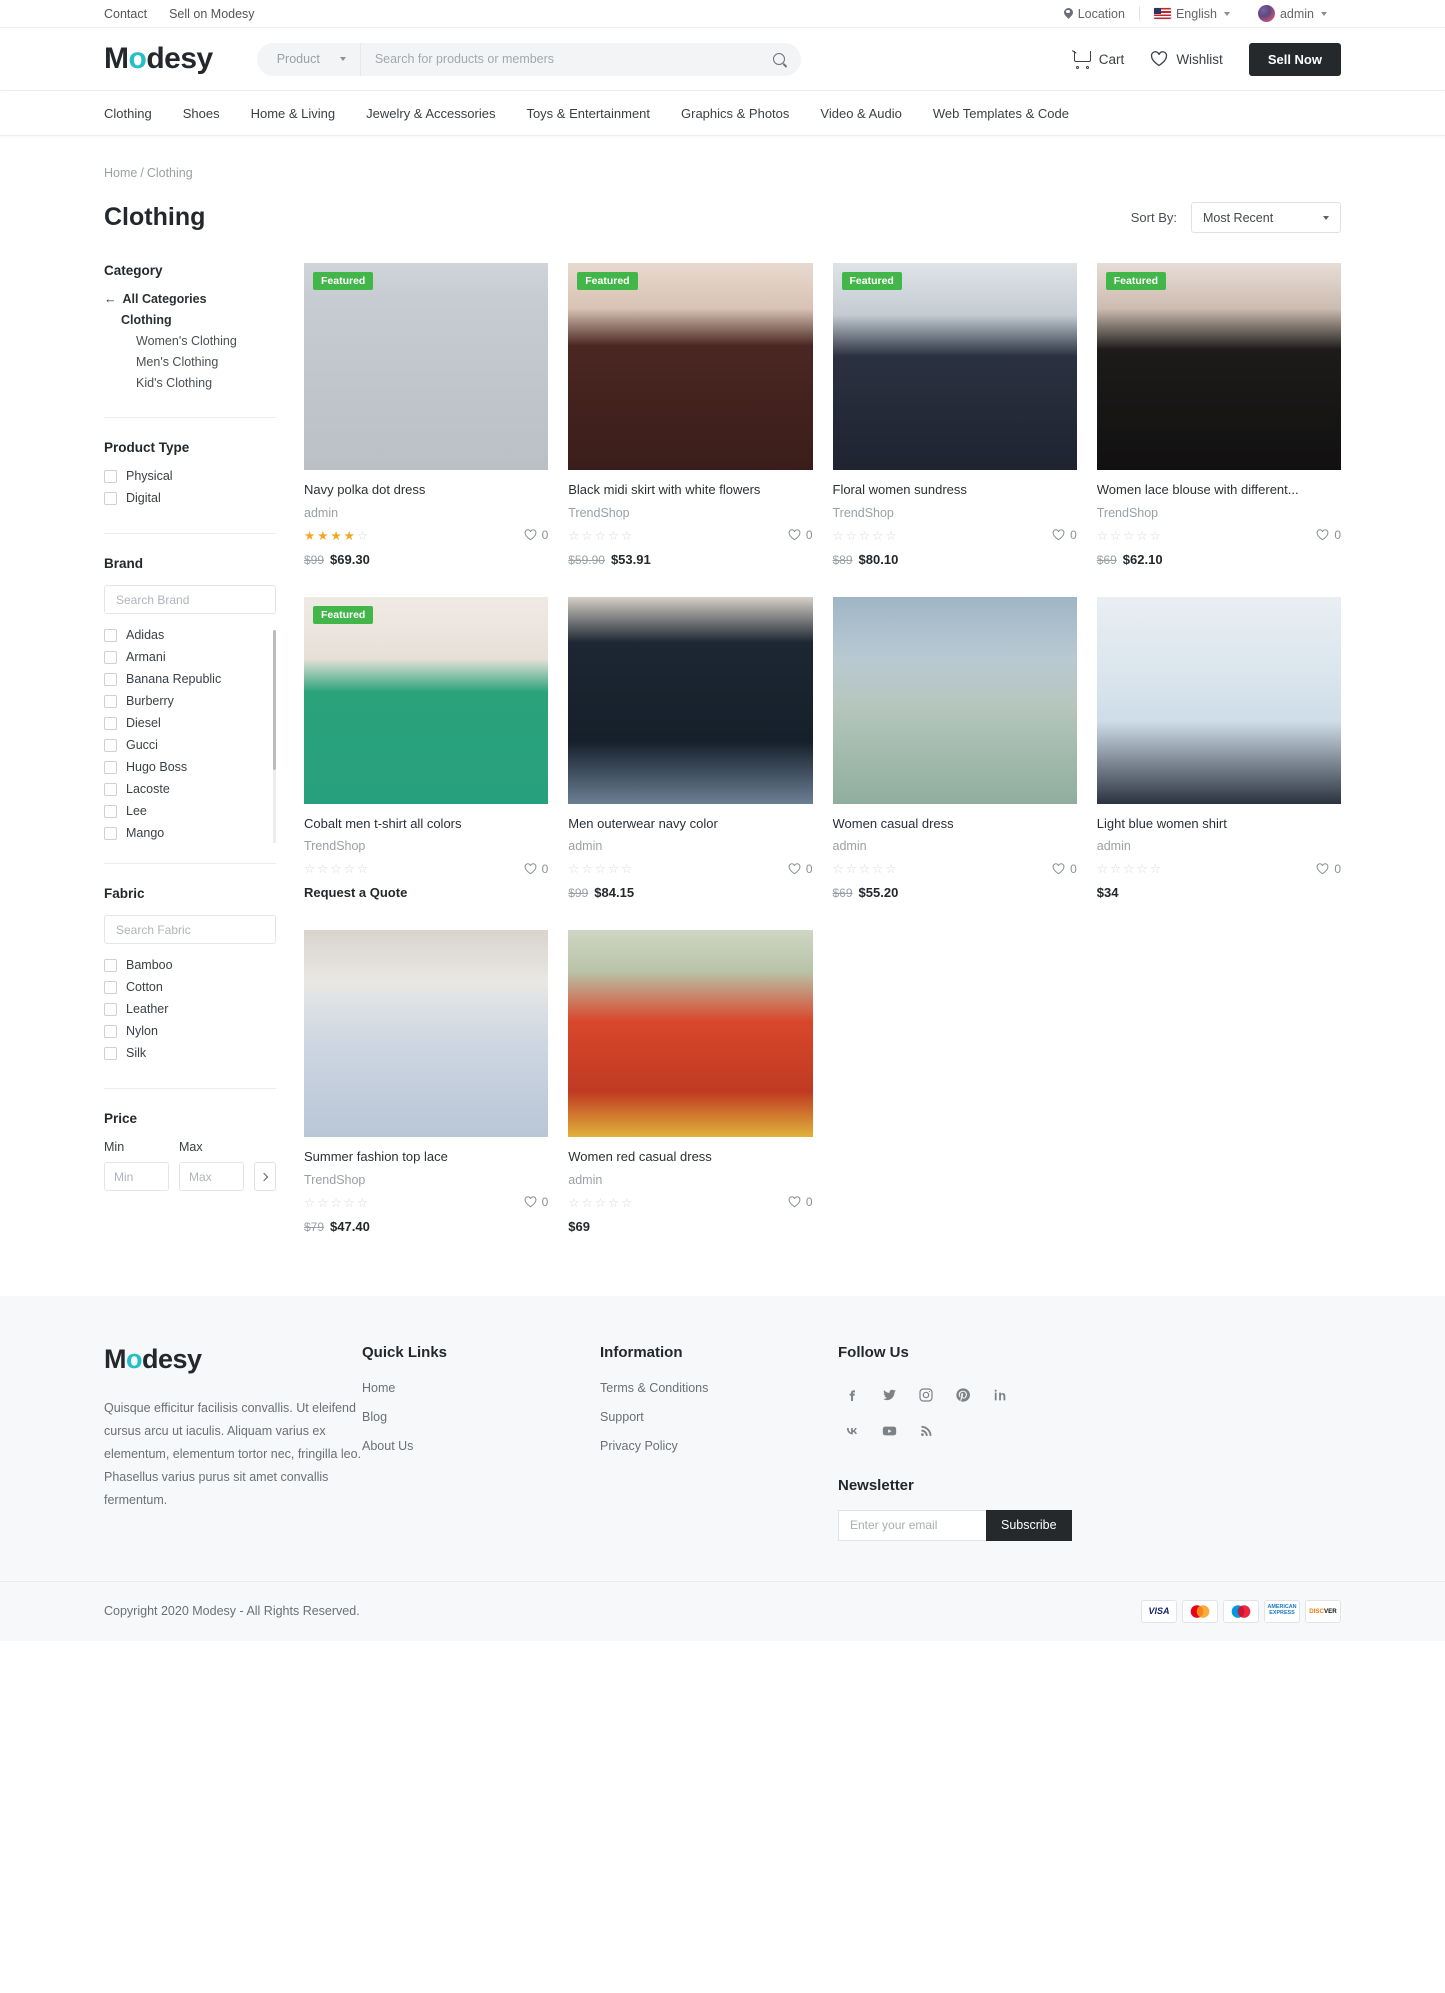 This screenshot has width=1445, height=1993. What do you see at coordinates (128, 113) in the screenshot?
I see `nav-item-clothing: Clothing` at bounding box center [128, 113].